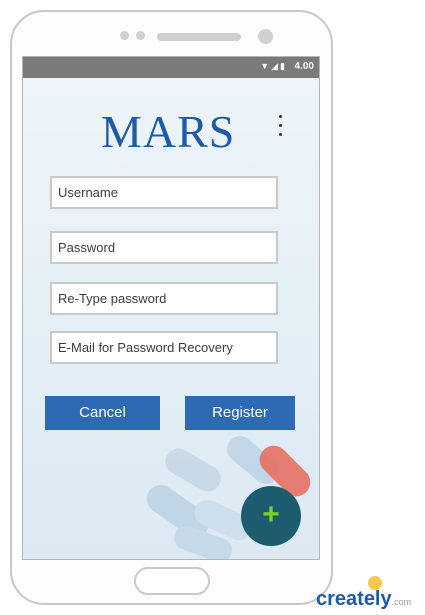 The width and height of the screenshot is (425, 615). Describe the element at coordinates (164, 192) in the screenshot. I see `username-input` at that location.